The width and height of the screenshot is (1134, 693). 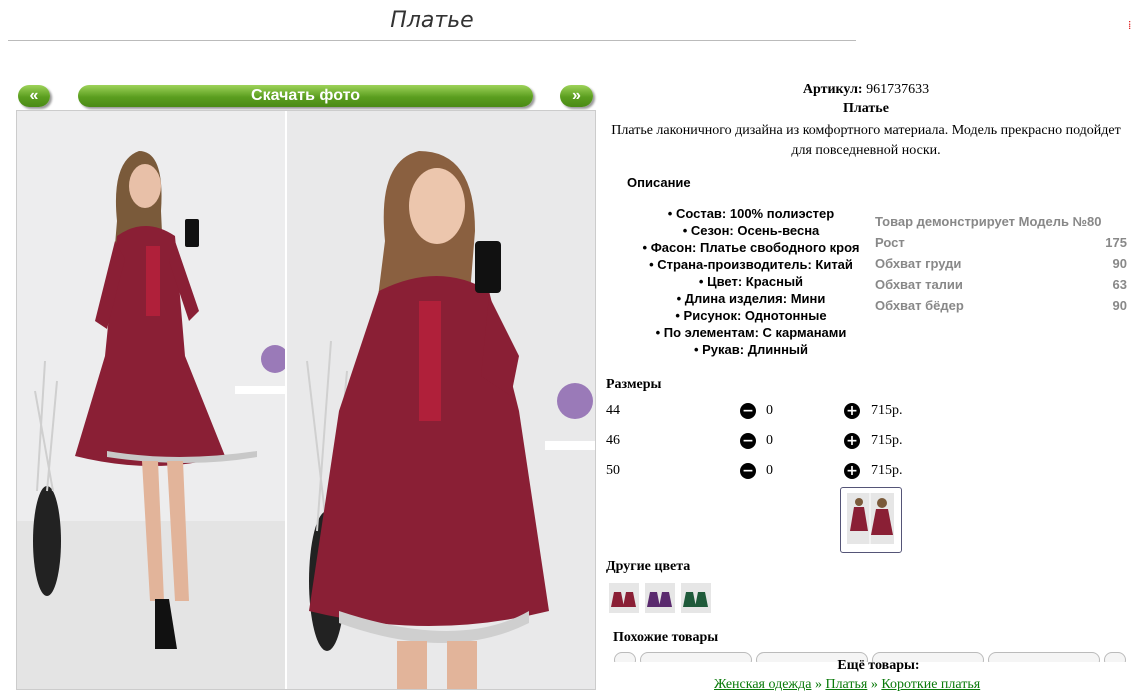 What do you see at coordinates (1119, 284) in the screenshot?
I see `model-row-value: 63` at bounding box center [1119, 284].